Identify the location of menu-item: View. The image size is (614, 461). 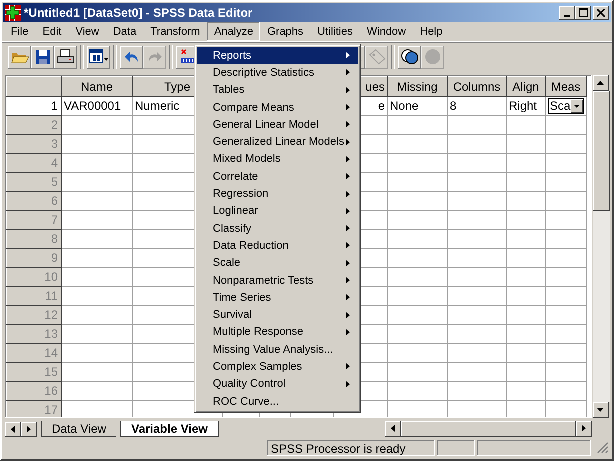
(87, 31).